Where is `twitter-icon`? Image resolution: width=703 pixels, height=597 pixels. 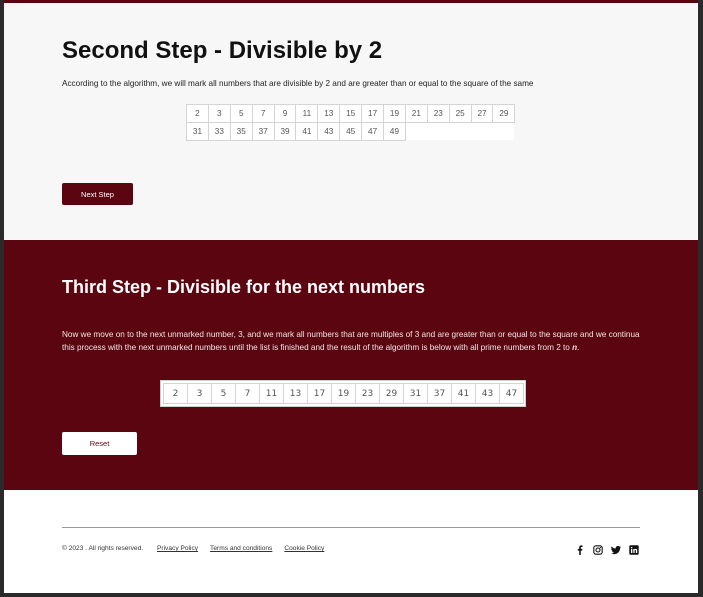
twitter-icon is located at coordinates (616, 550).